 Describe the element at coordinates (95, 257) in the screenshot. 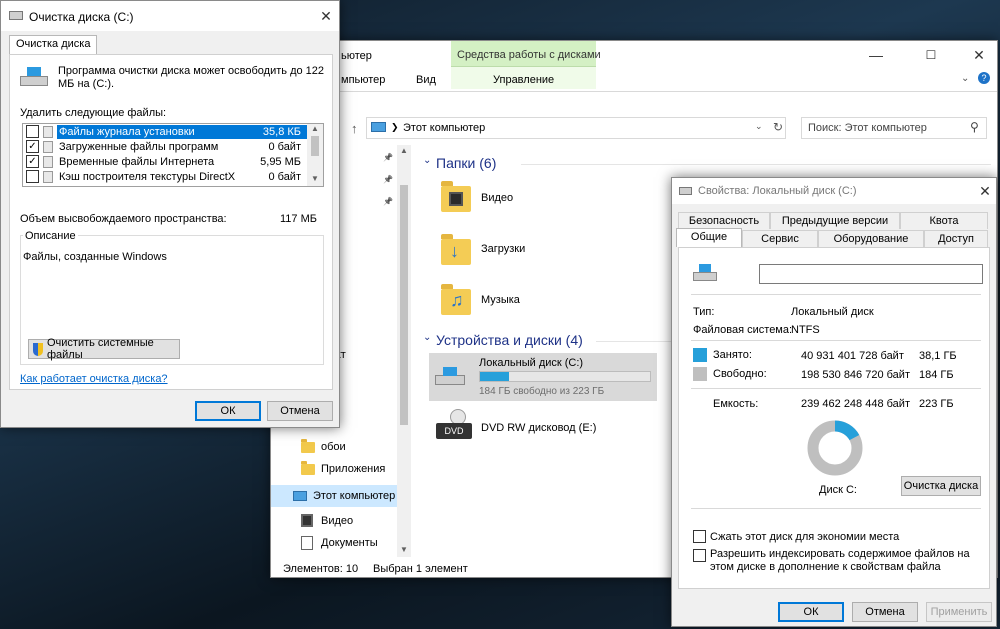

I see `description-text: Файлы, созданные Windows` at that location.